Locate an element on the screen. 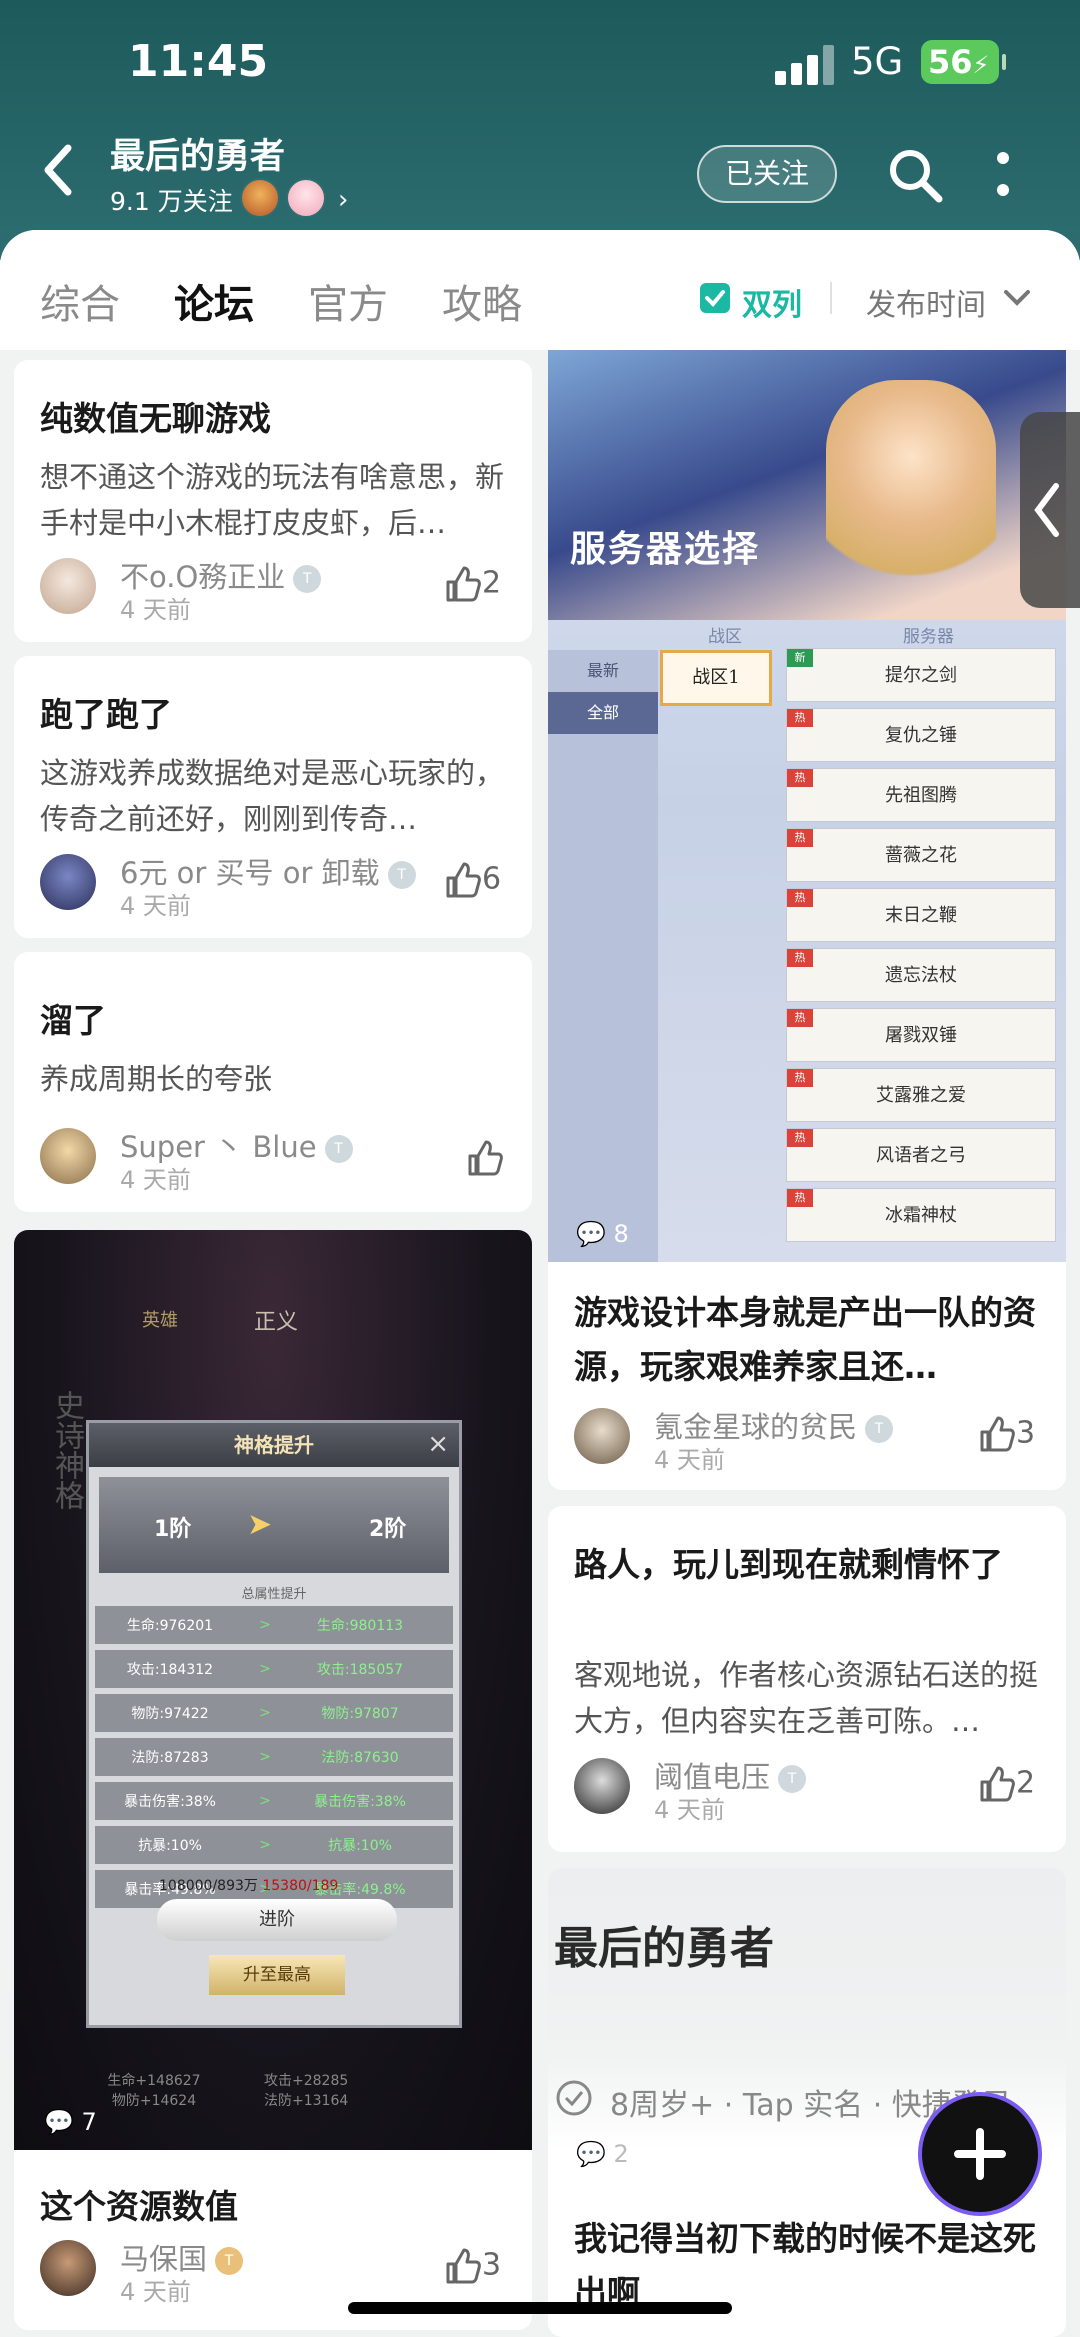  rank-to: 2阶 is located at coordinates (388, 1529).